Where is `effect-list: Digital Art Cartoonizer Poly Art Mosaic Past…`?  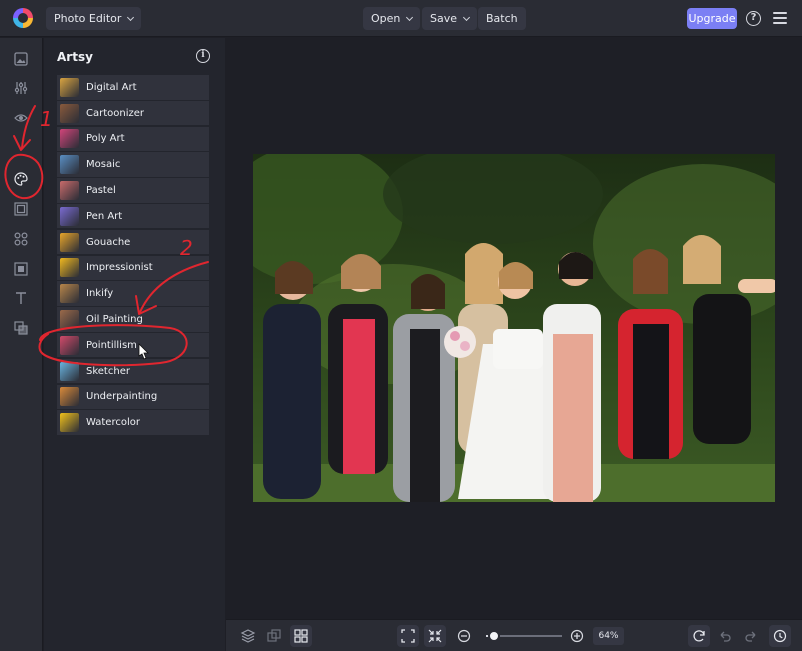
effect-list: Digital Art Cartoonizer Poly Art Mosaic Past… is located at coordinates (133, 255).